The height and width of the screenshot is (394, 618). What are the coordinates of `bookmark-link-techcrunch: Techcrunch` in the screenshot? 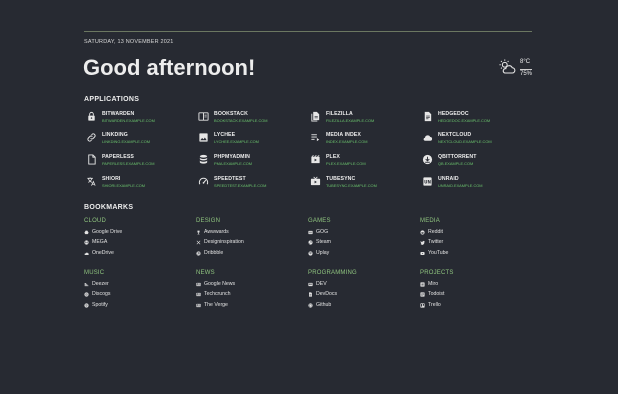 It's located at (251, 296).